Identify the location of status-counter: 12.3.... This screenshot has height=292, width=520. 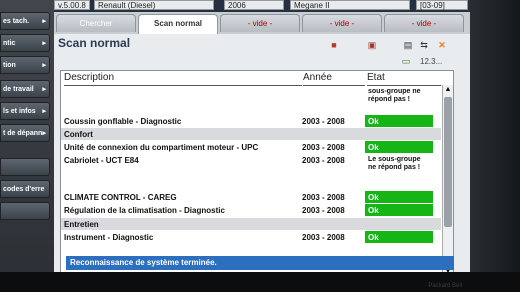
(431, 61).